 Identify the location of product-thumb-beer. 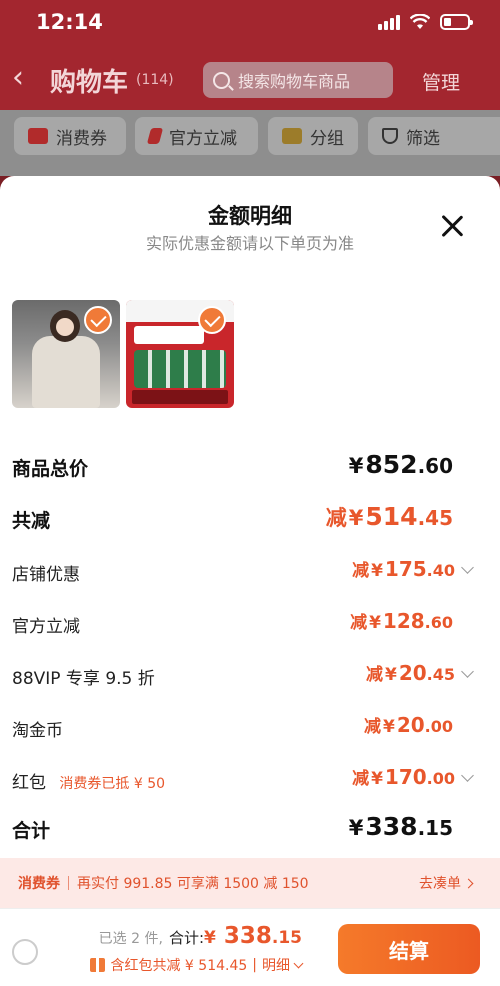
(180, 354).